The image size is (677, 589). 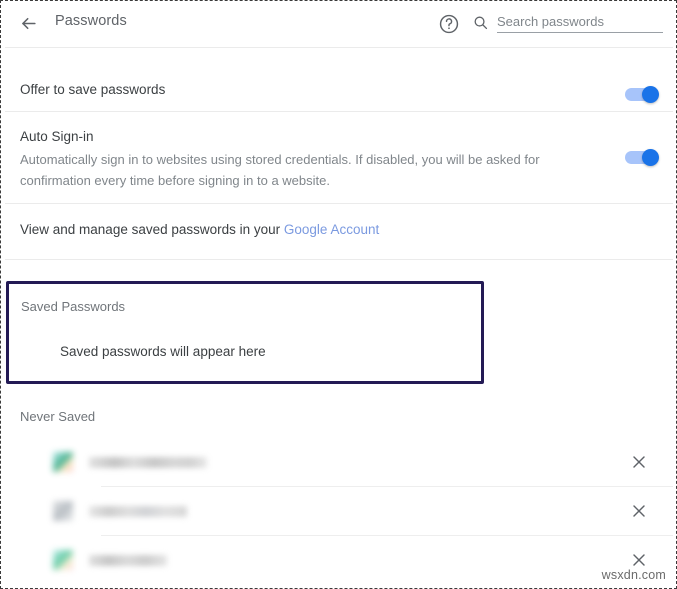 I want to click on back-button, so click(x=28, y=23).